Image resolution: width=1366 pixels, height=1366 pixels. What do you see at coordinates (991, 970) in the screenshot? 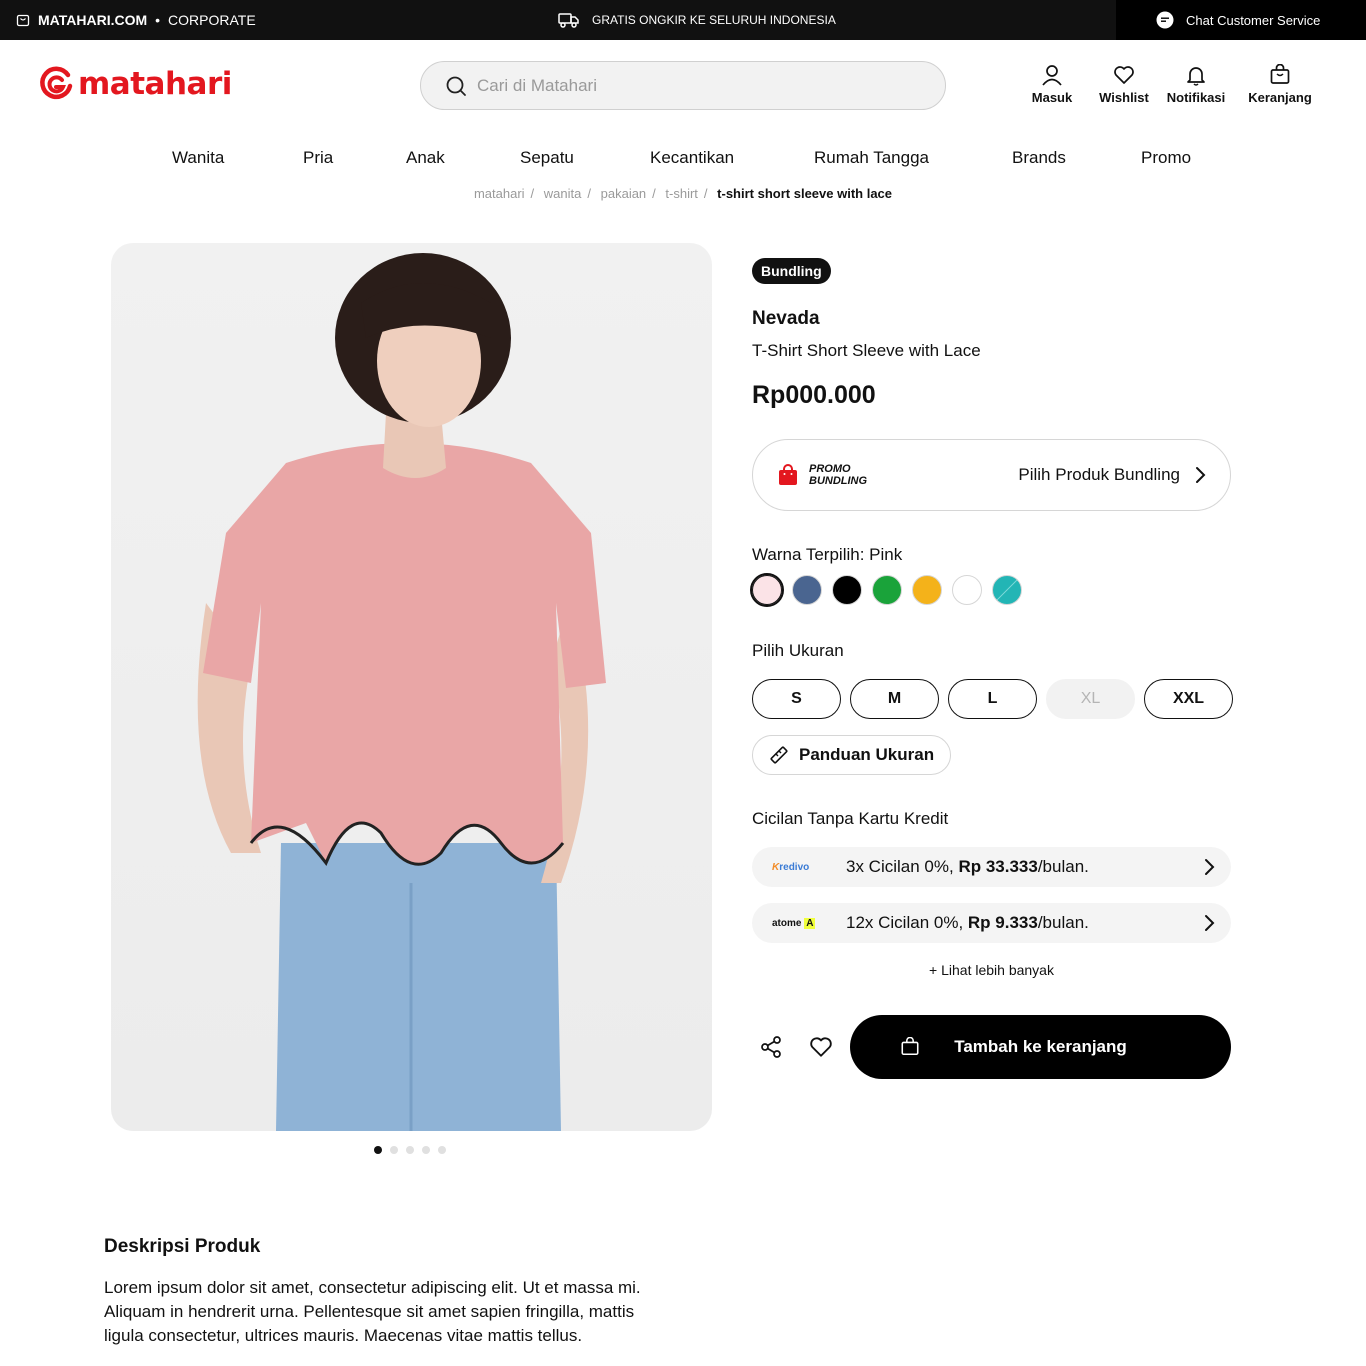
I see `see-more-installments: + Lihat lebih banyak` at bounding box center [991, 970].